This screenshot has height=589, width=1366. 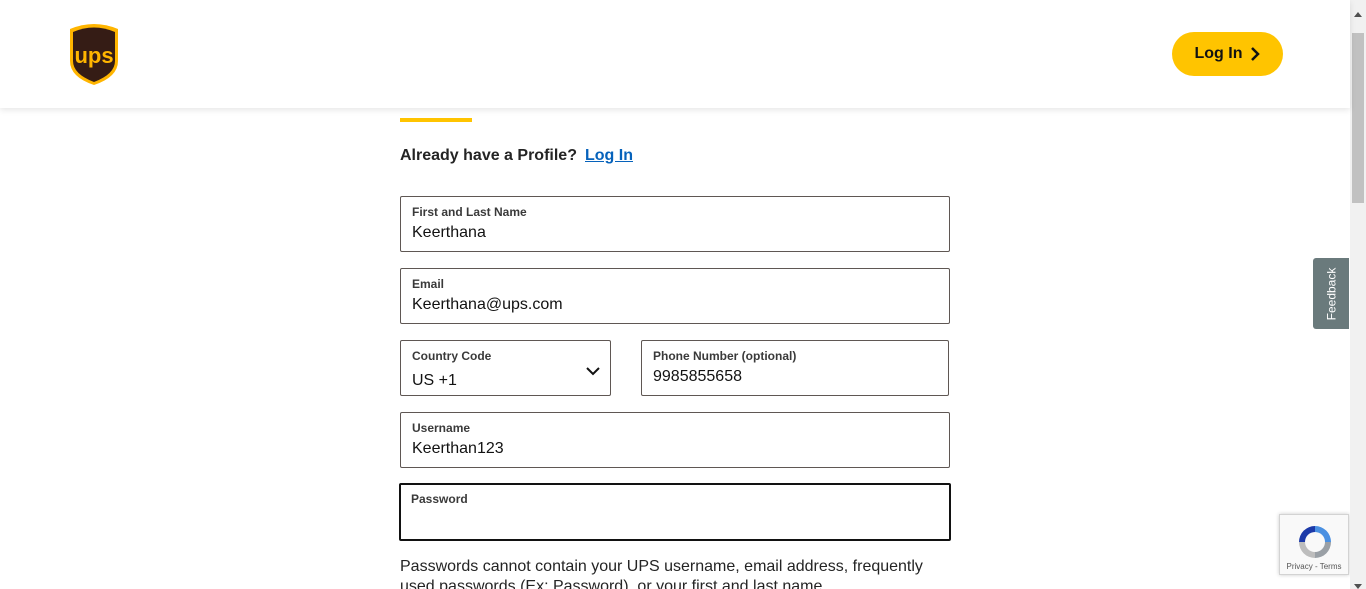 I want to click on email-input, so click(x=675, y=305).